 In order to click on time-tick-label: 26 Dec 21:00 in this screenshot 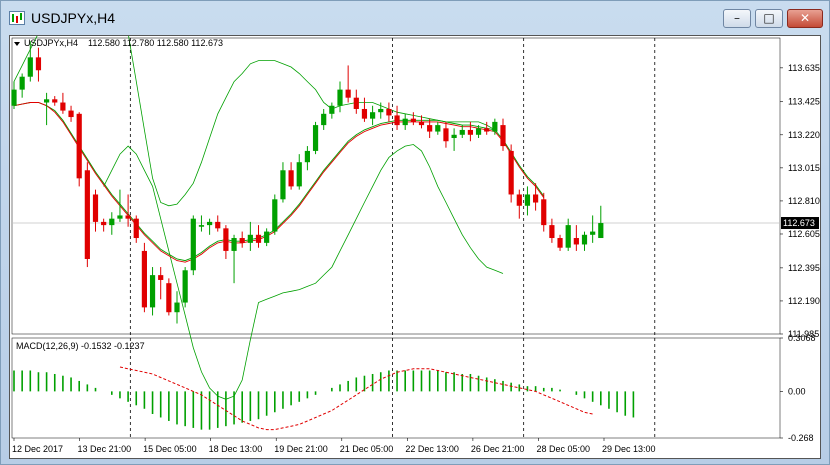, I will do `click(498, 449)`.